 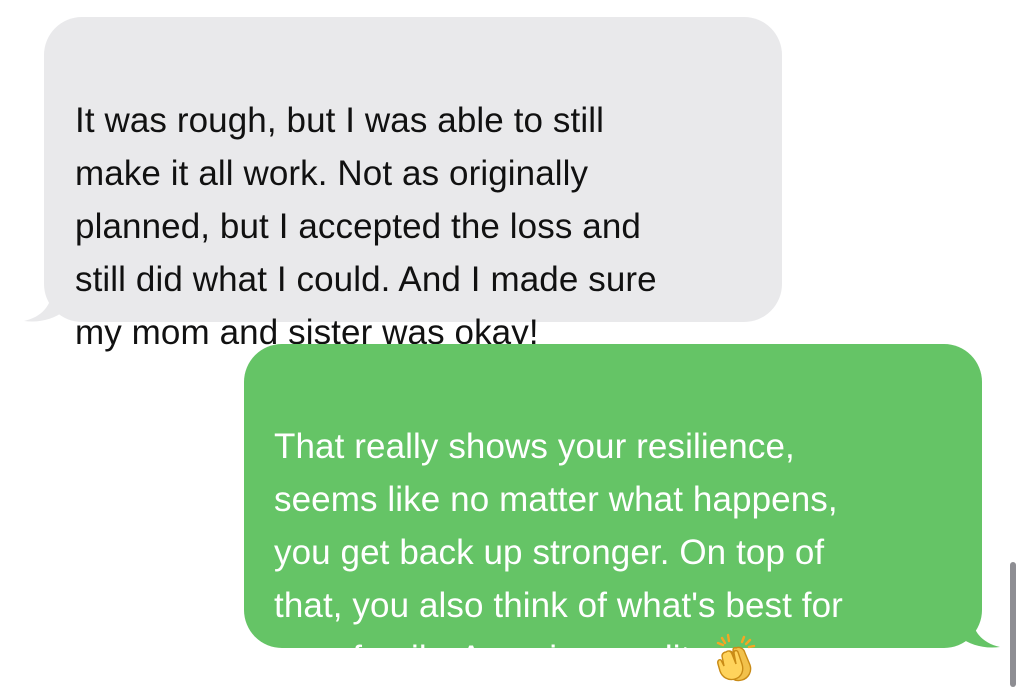 I want to click on clapping-hands-icon, so click(x=736, y=657).